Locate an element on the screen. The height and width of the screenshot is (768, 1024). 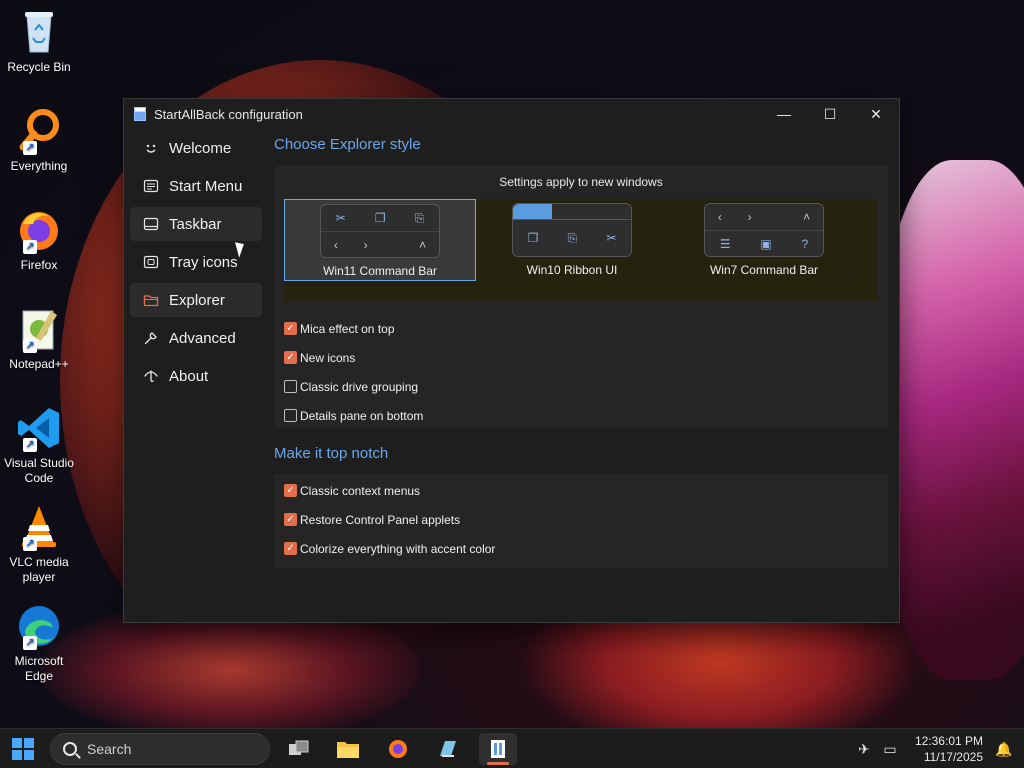
vscode-icon: ↗ is located at coordinates (39, 428).